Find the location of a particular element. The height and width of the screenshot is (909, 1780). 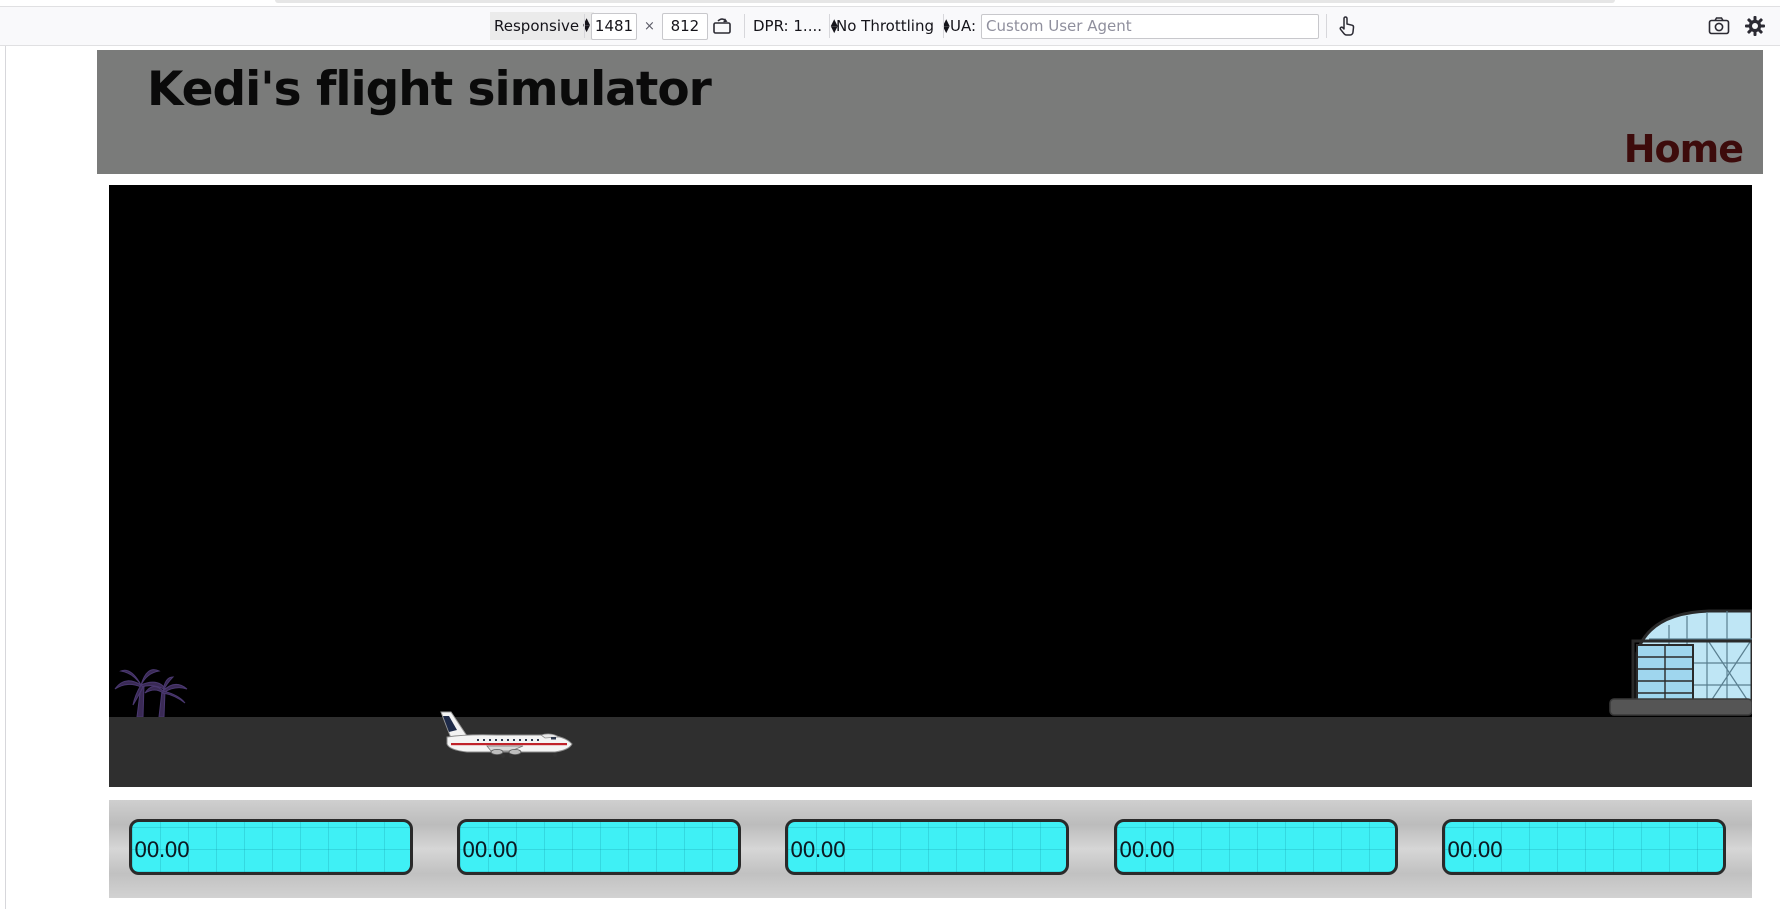

runway-ground is located at coordinates (930, 752).